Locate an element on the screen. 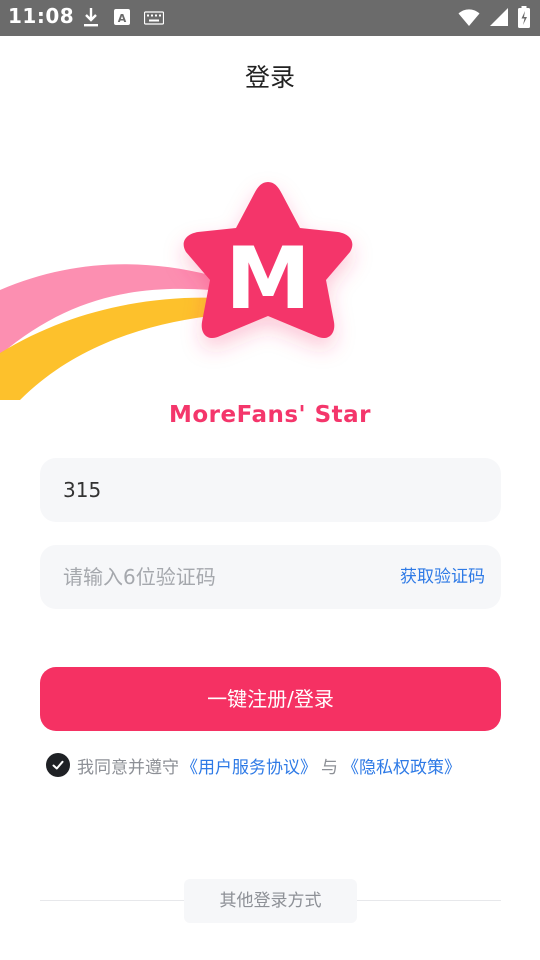 This screenshot has width=540, height=960. agree-checkbox is located at coordinates (58, 765).